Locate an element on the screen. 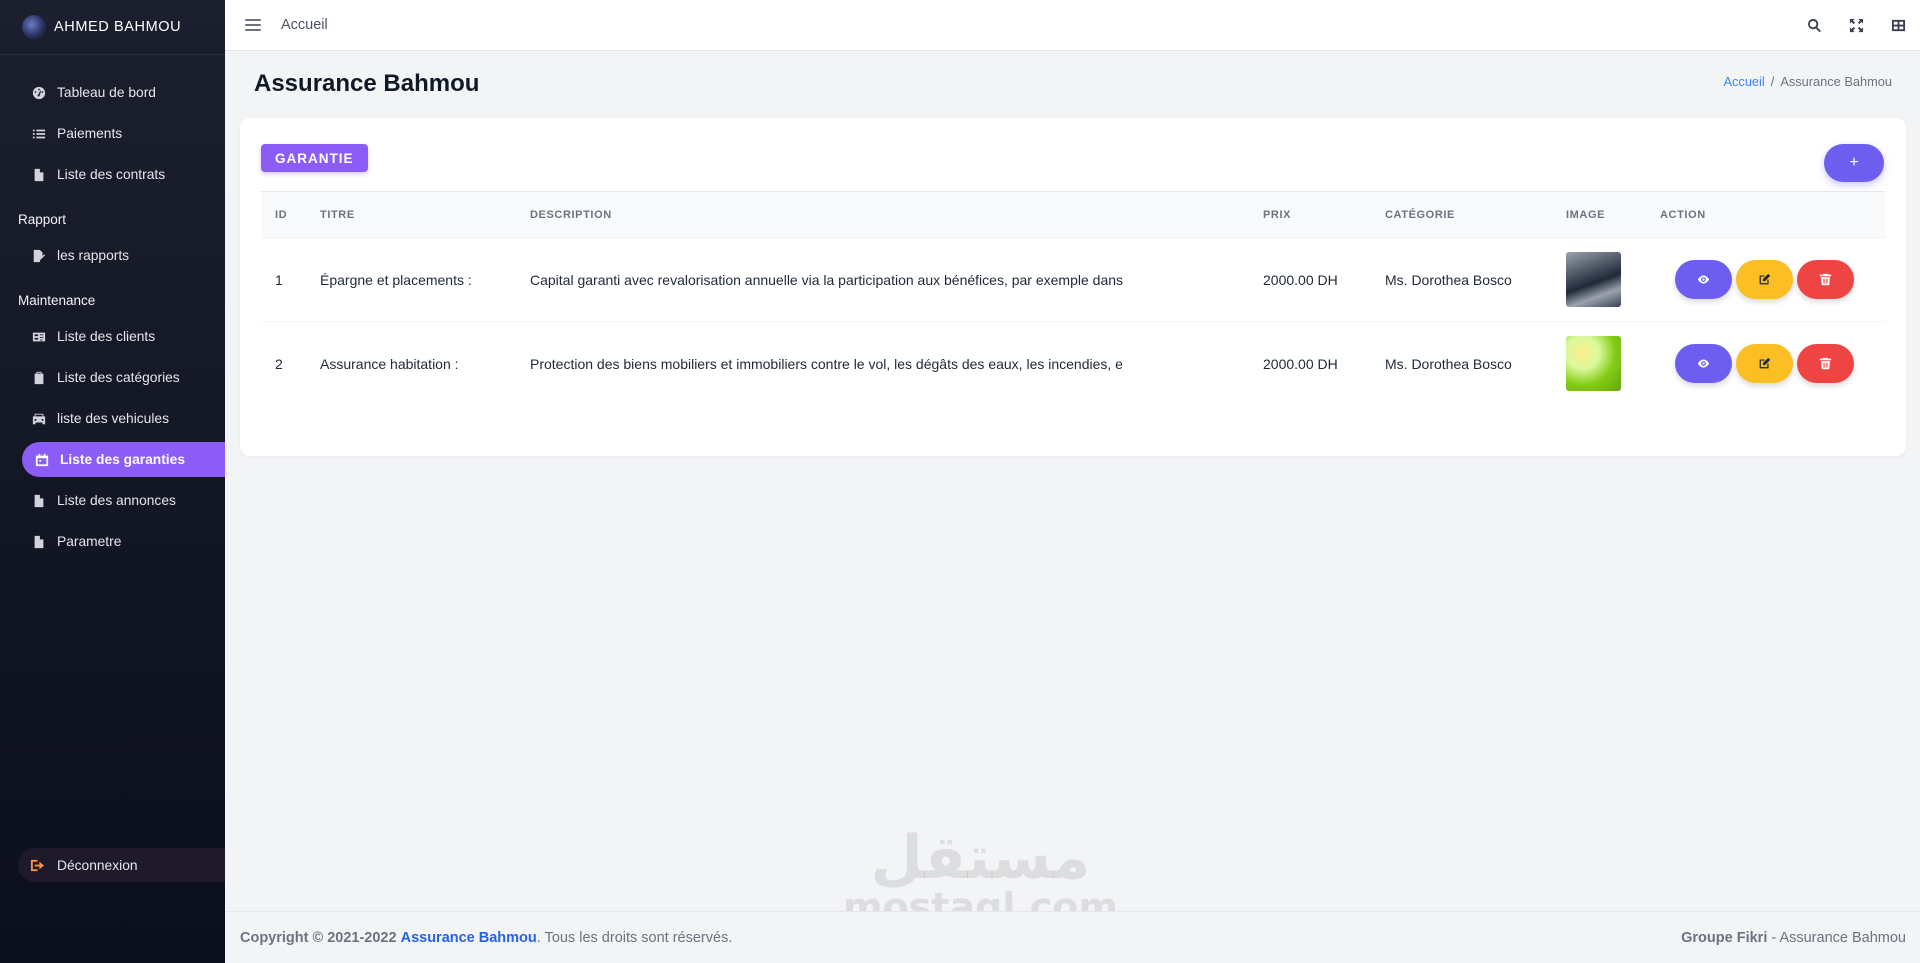  section-maintenance: Maintenance is located at coordinates (57, 300).